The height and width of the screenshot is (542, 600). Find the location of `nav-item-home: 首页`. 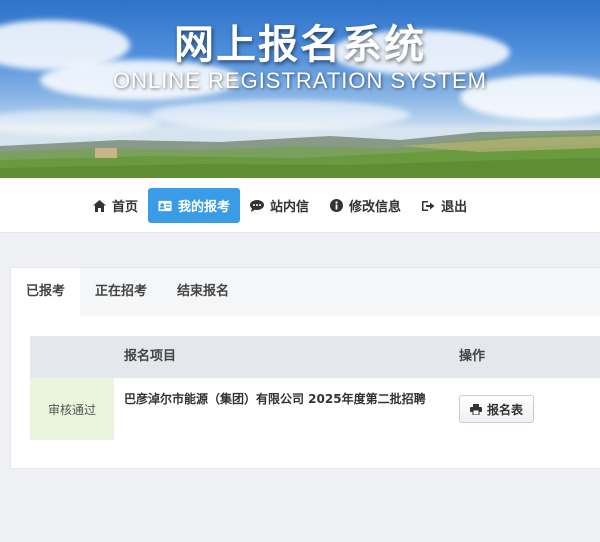

nav-item-home: 首页 is located at coordinates (115, 205).